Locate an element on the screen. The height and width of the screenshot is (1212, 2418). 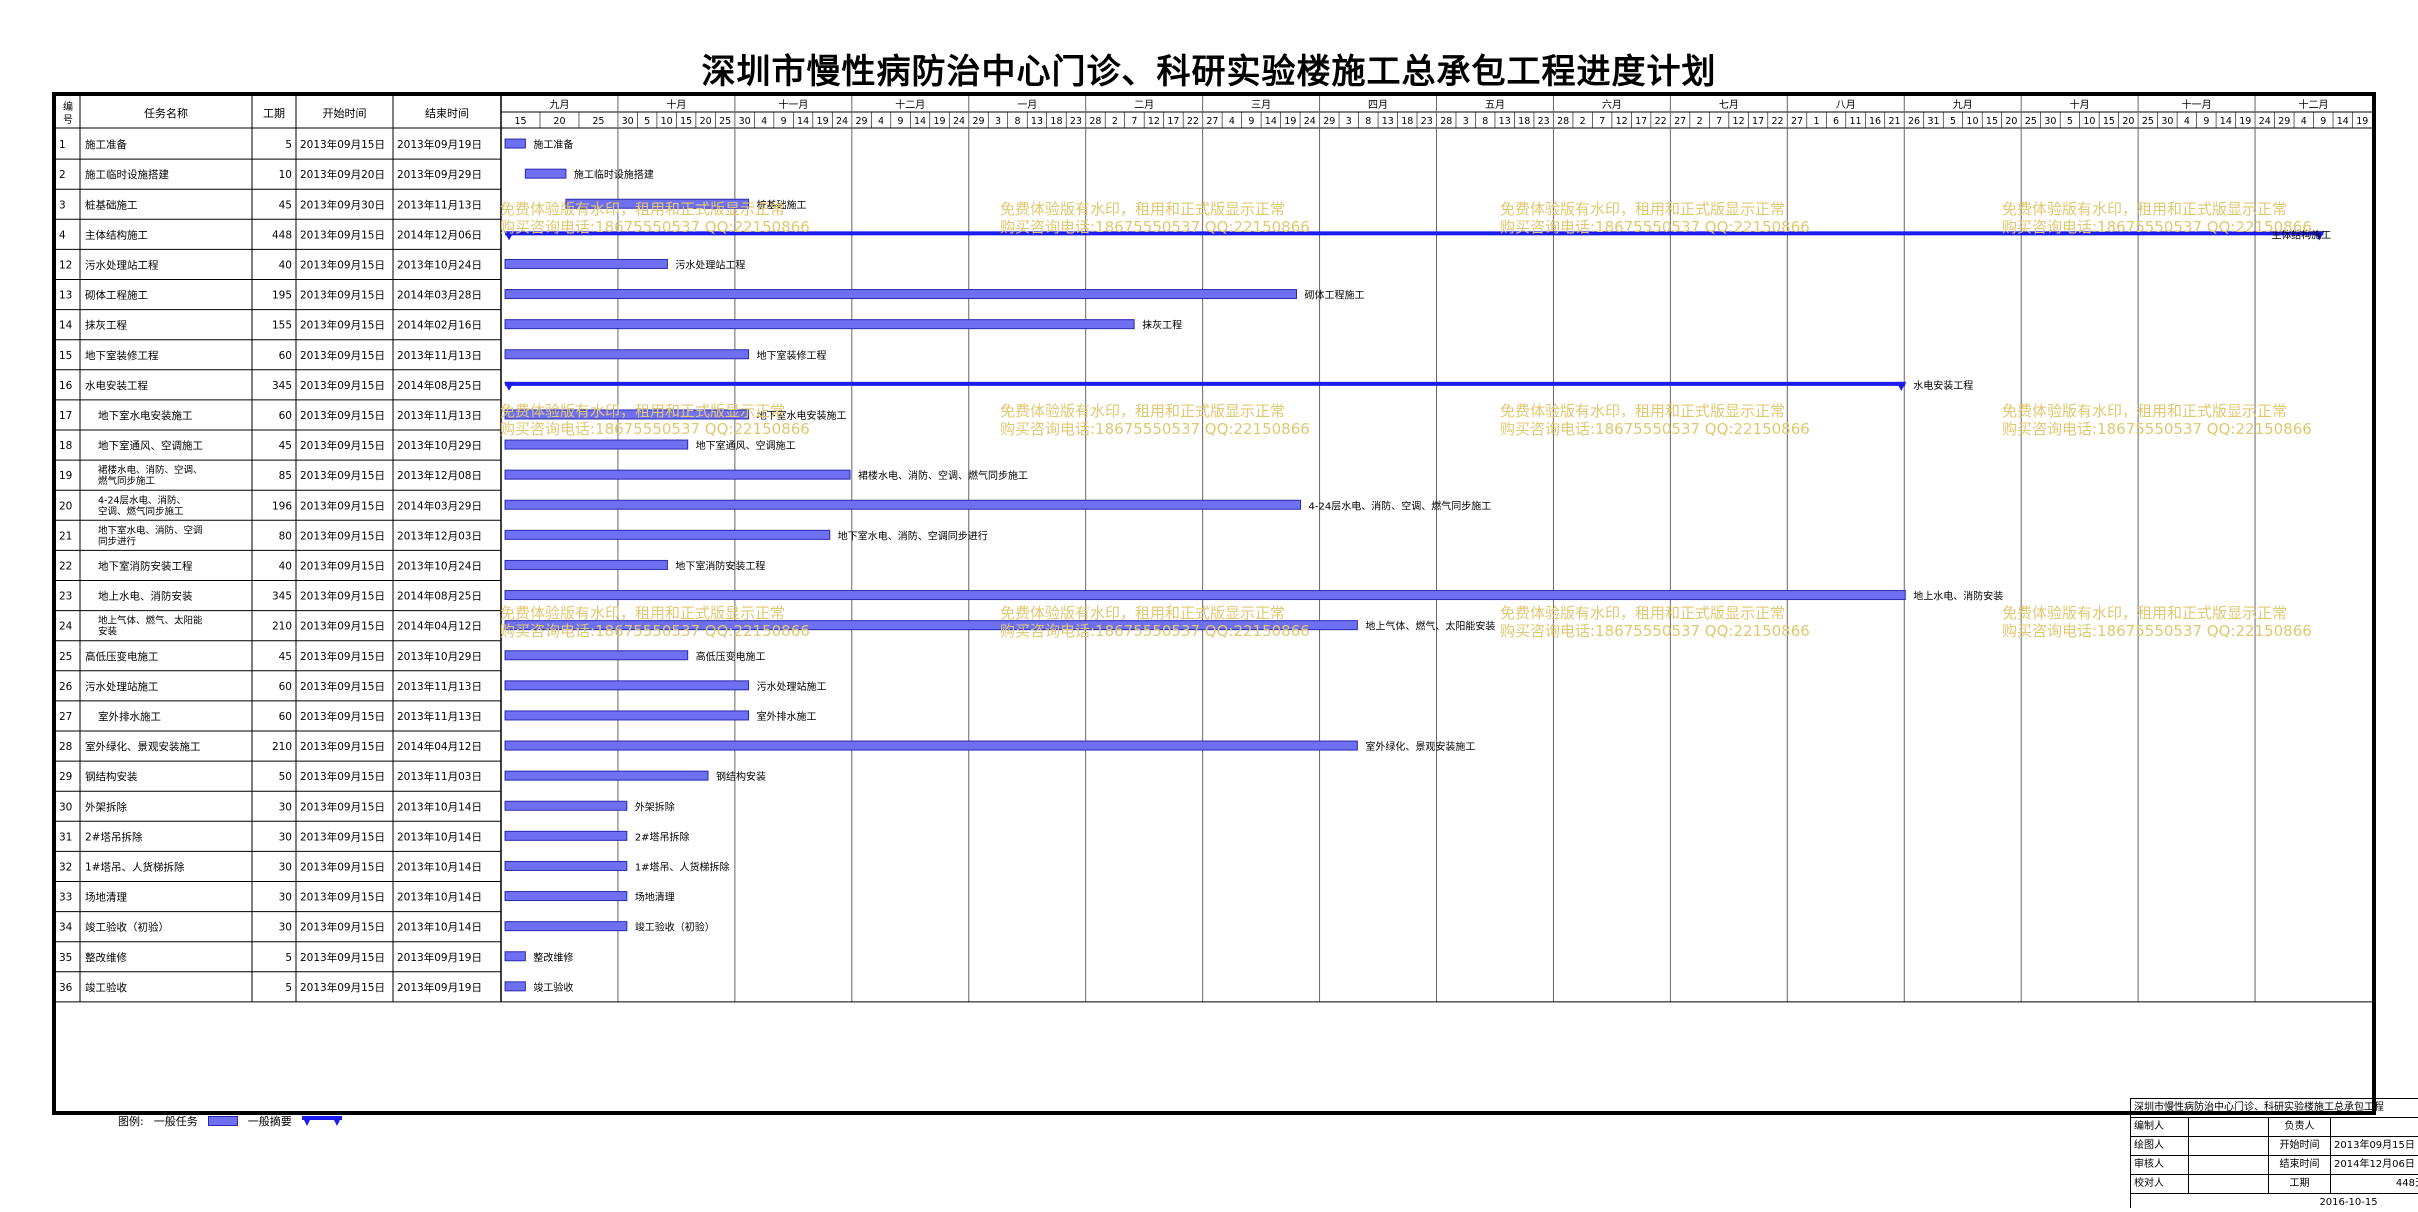
task-id: 35 is located at coordinates (65, 958).